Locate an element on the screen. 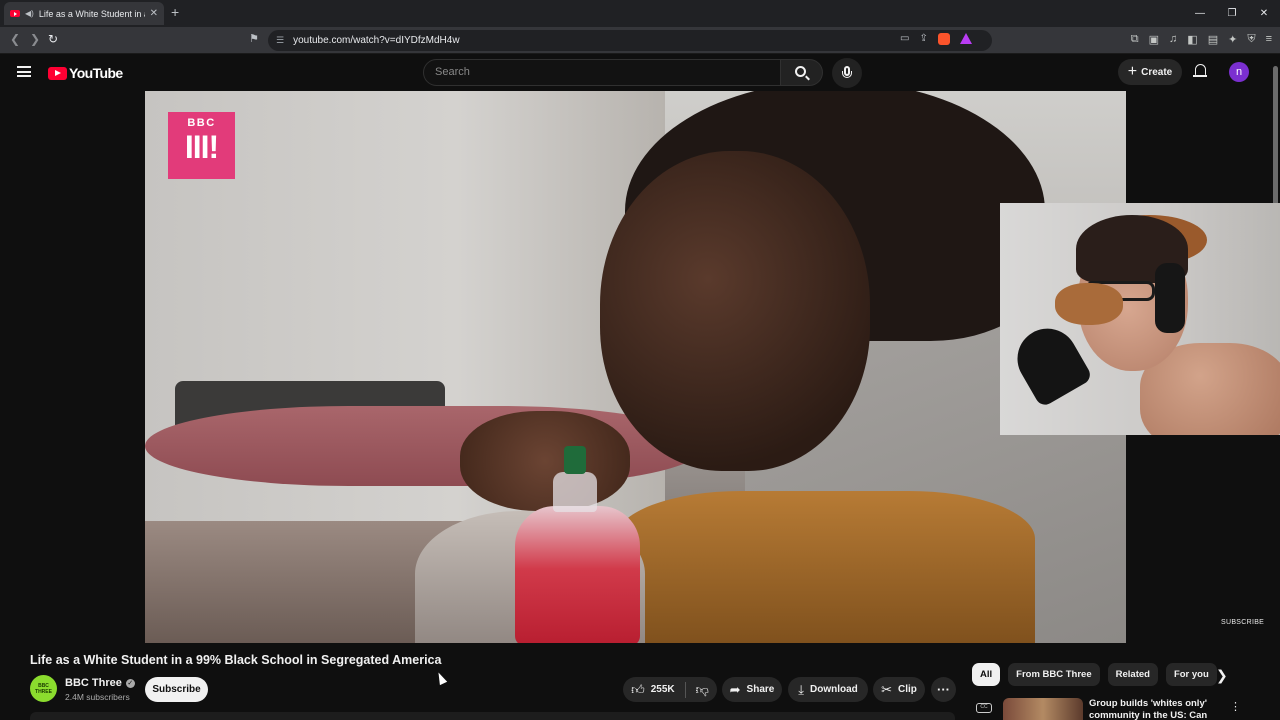  site-info-icon: ☰ is located at coordinates (280, 40).